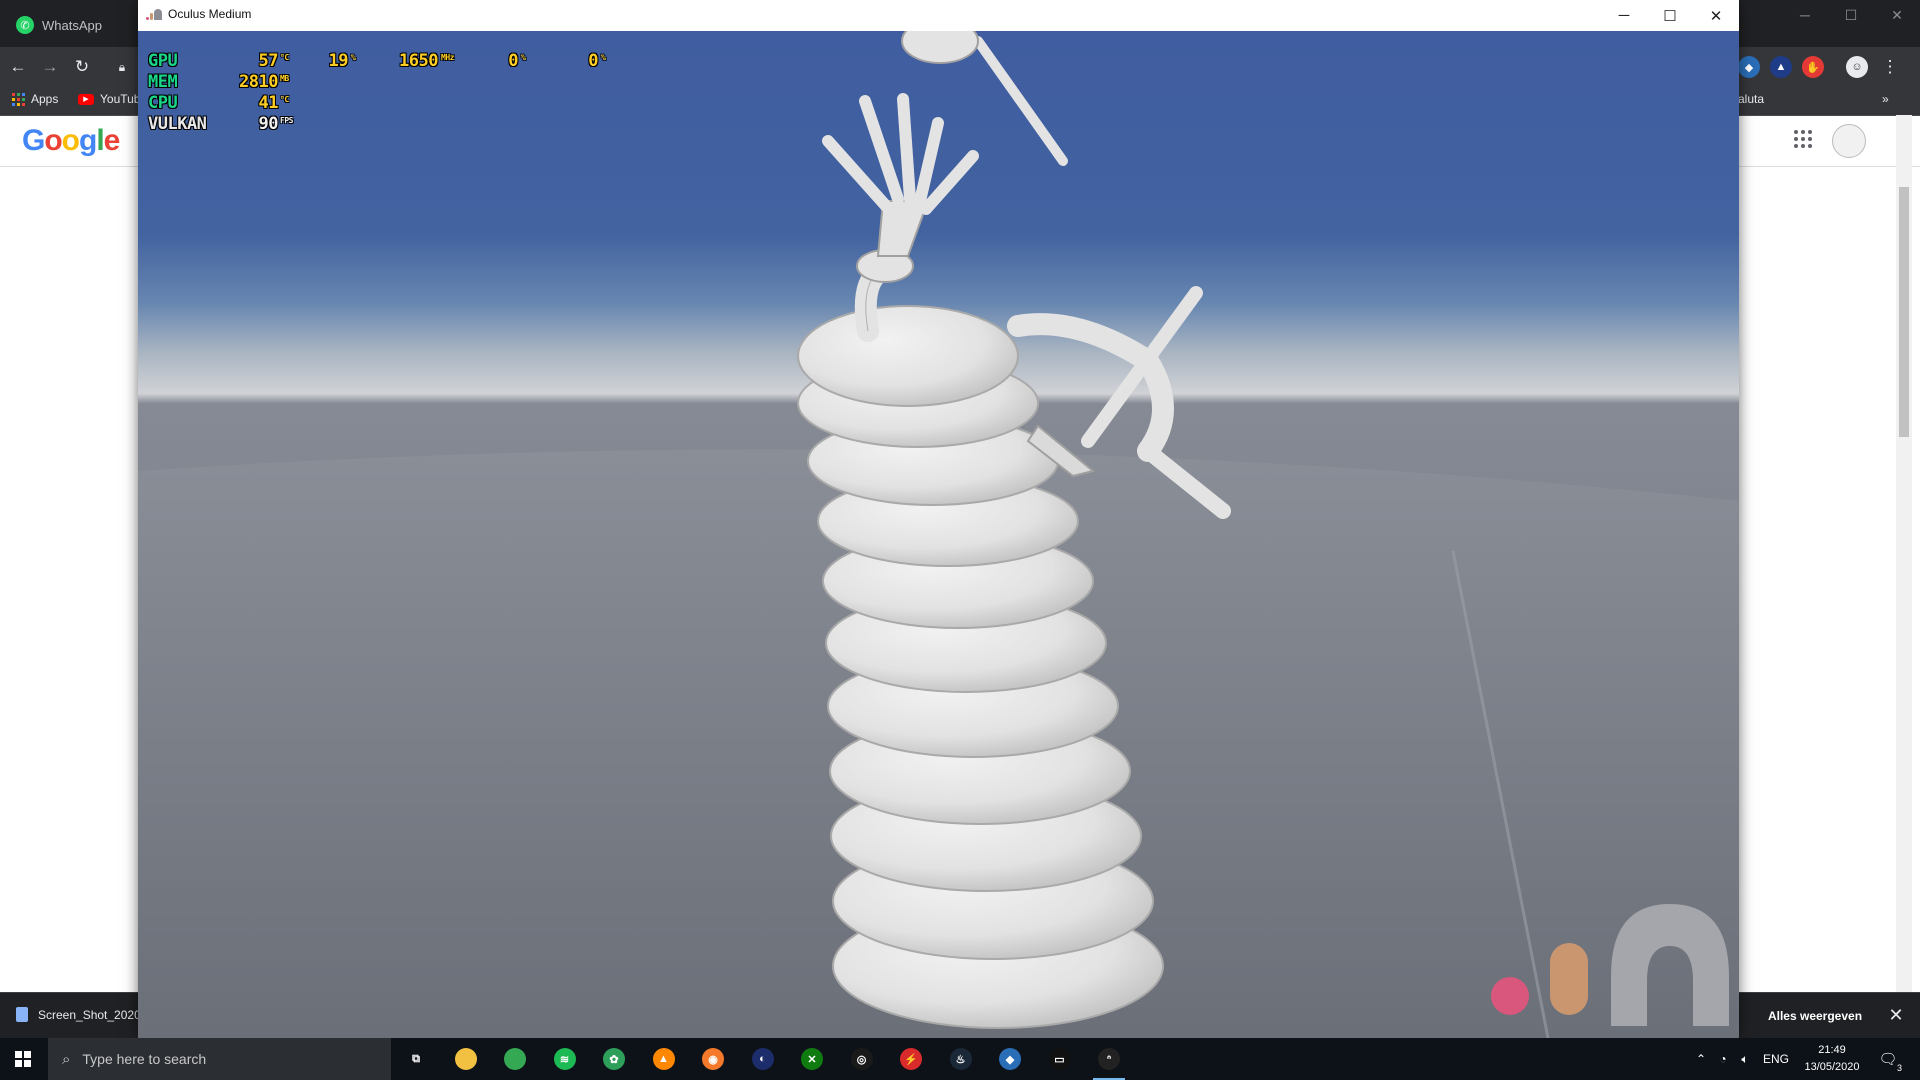 The image size is (1920, 1080). Describe the element at coordinates (1751, 99) in the screenshot. I see `bookmark-right: aluta` at that location.